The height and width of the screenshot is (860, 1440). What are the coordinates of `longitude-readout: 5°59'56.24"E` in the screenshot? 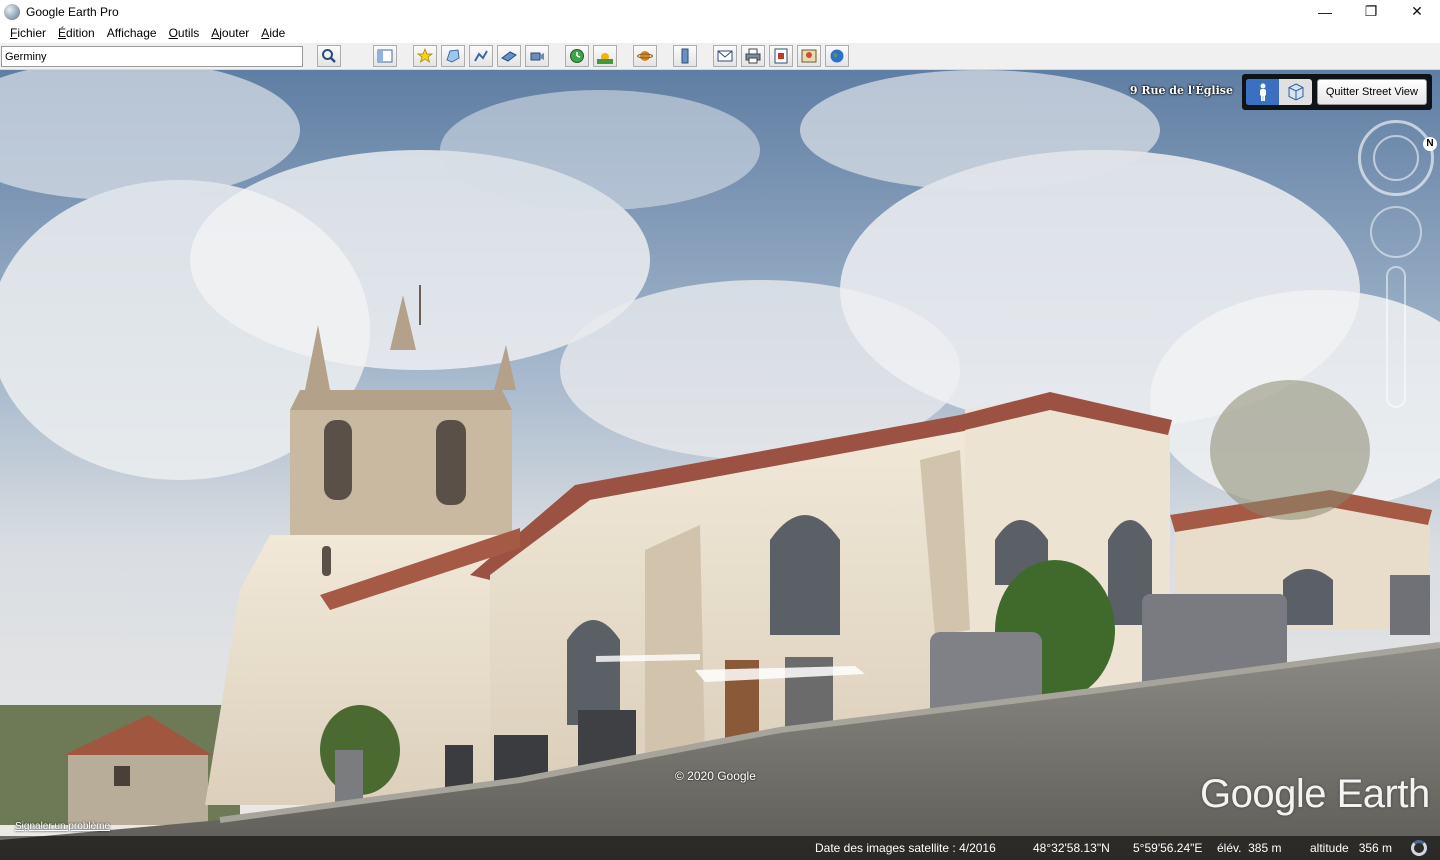 It's located at (1168, 848).